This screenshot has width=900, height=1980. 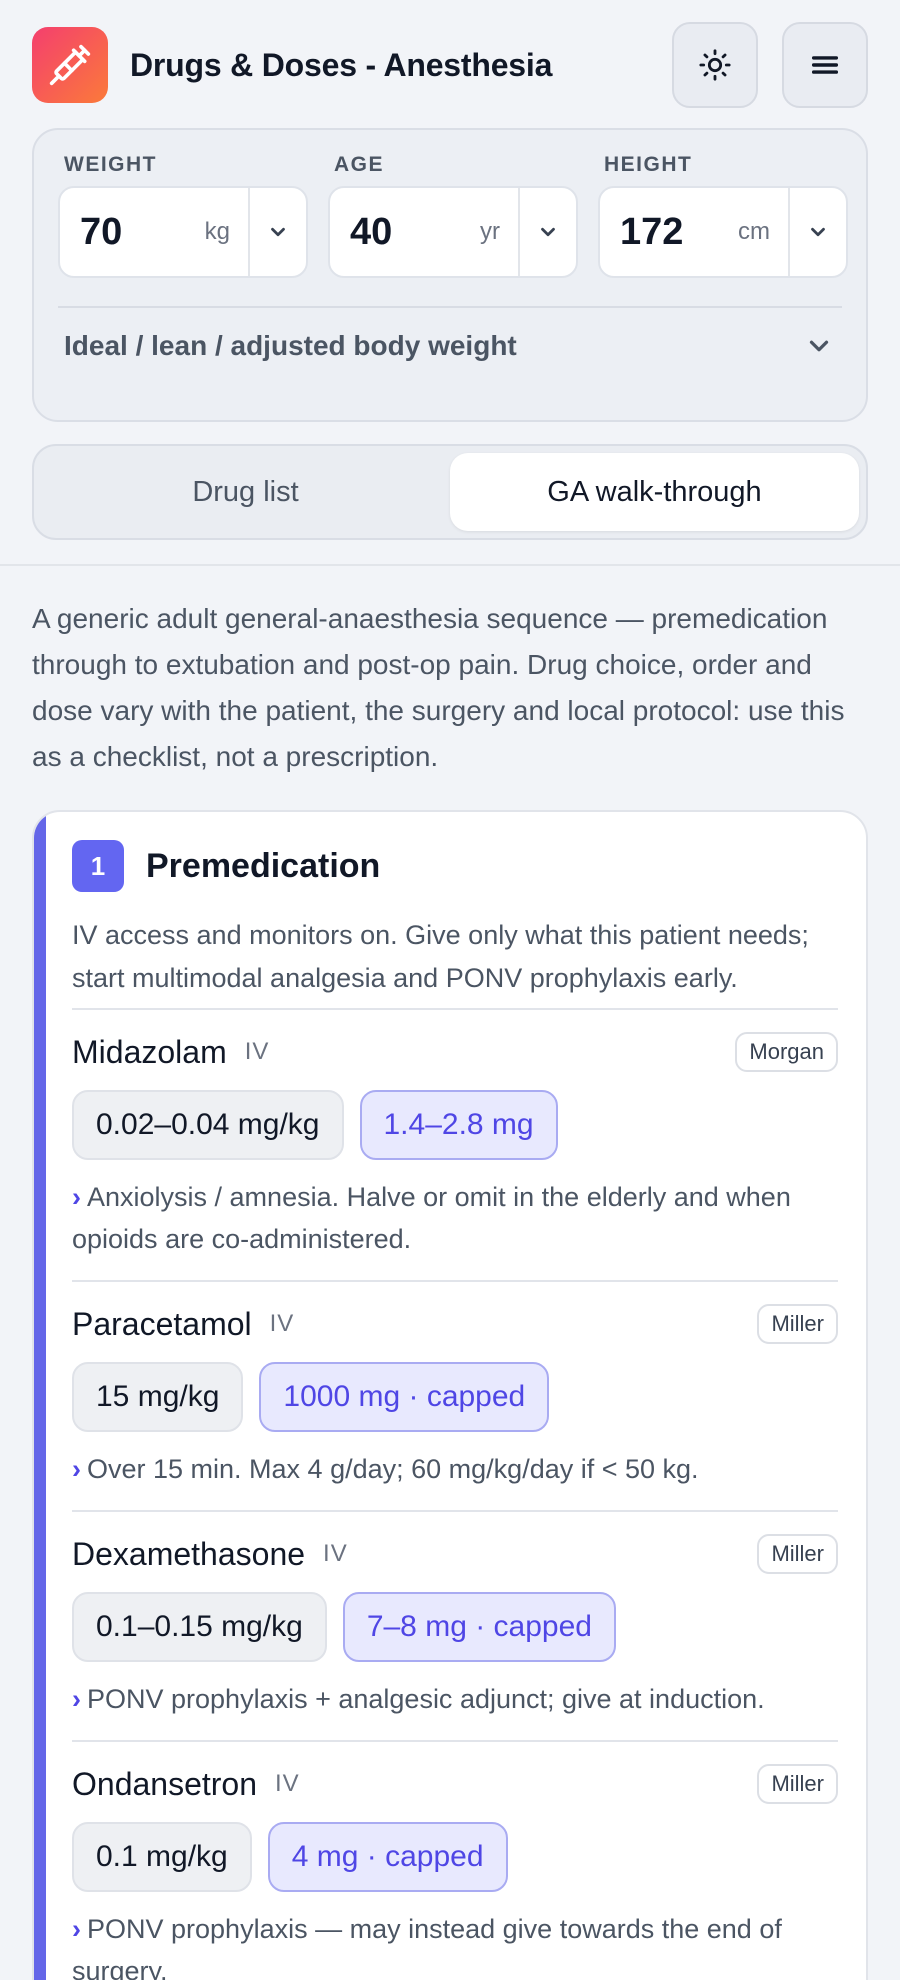 I want to click on theme-toggle-button, so click(x=715, y=65).